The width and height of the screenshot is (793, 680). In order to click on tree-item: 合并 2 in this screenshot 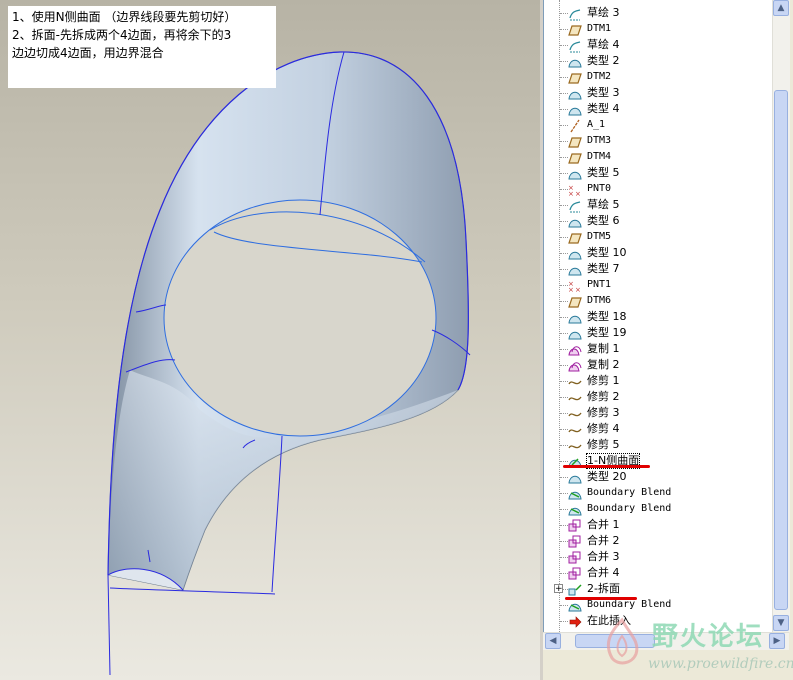, I will do `click(658, 541)`.